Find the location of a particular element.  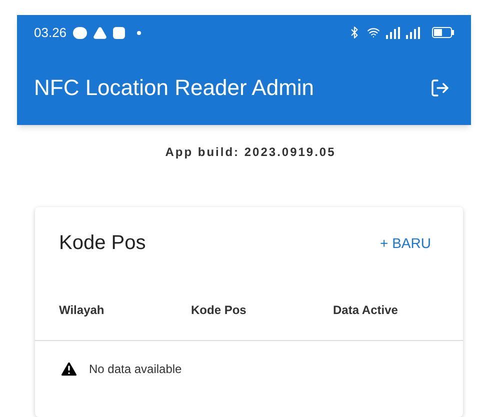

column-header: Wilayah is located at coordinates (125, 309).